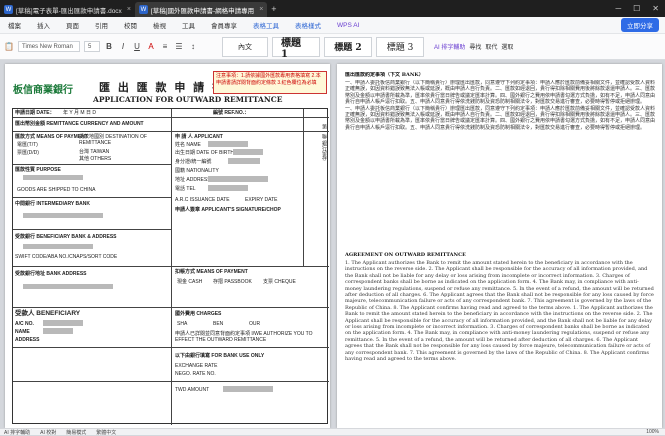 The width and height of the screenshot is (665, 436). Describe the element at coordinates (198, 314) in the screenshot. I see `charges-label: 國外費用 CHARGES` at that location.